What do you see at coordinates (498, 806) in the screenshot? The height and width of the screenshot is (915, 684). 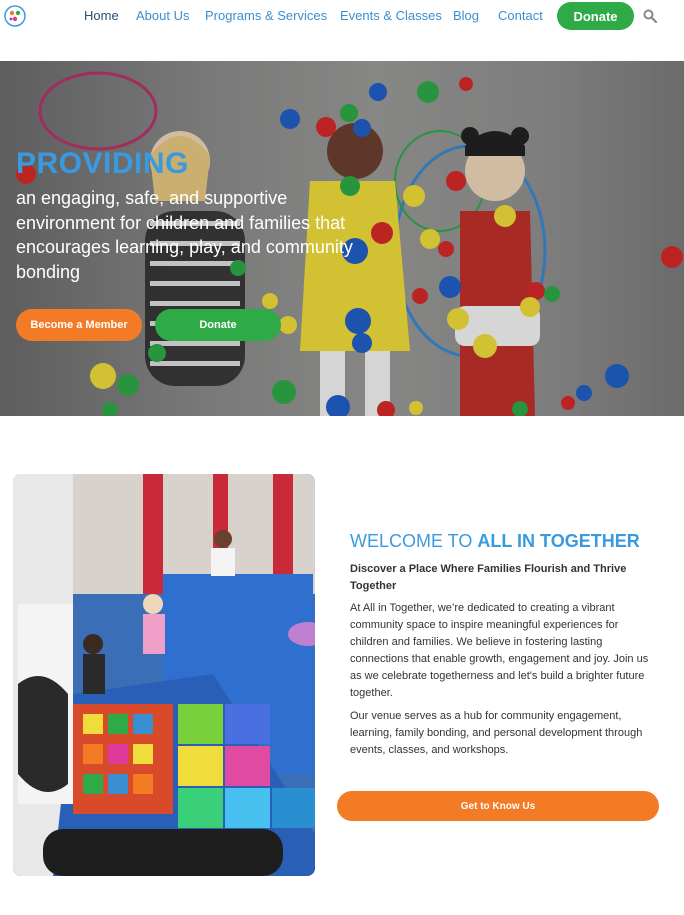 I see `get-to-know-us-button: Get to Know Us` at bounding box center [498, 806].